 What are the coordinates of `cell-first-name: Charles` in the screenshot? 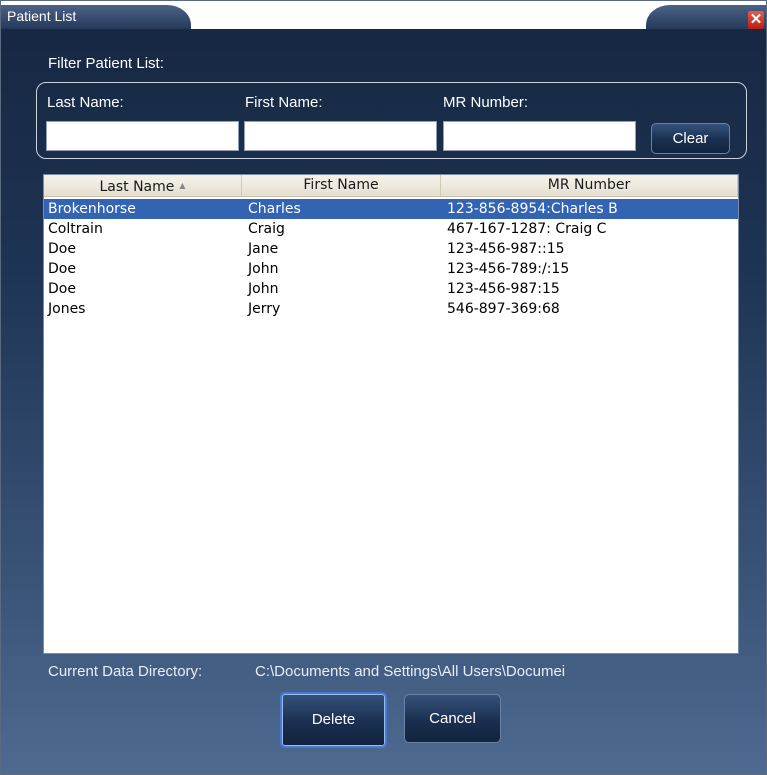 It's located at (274, 209).